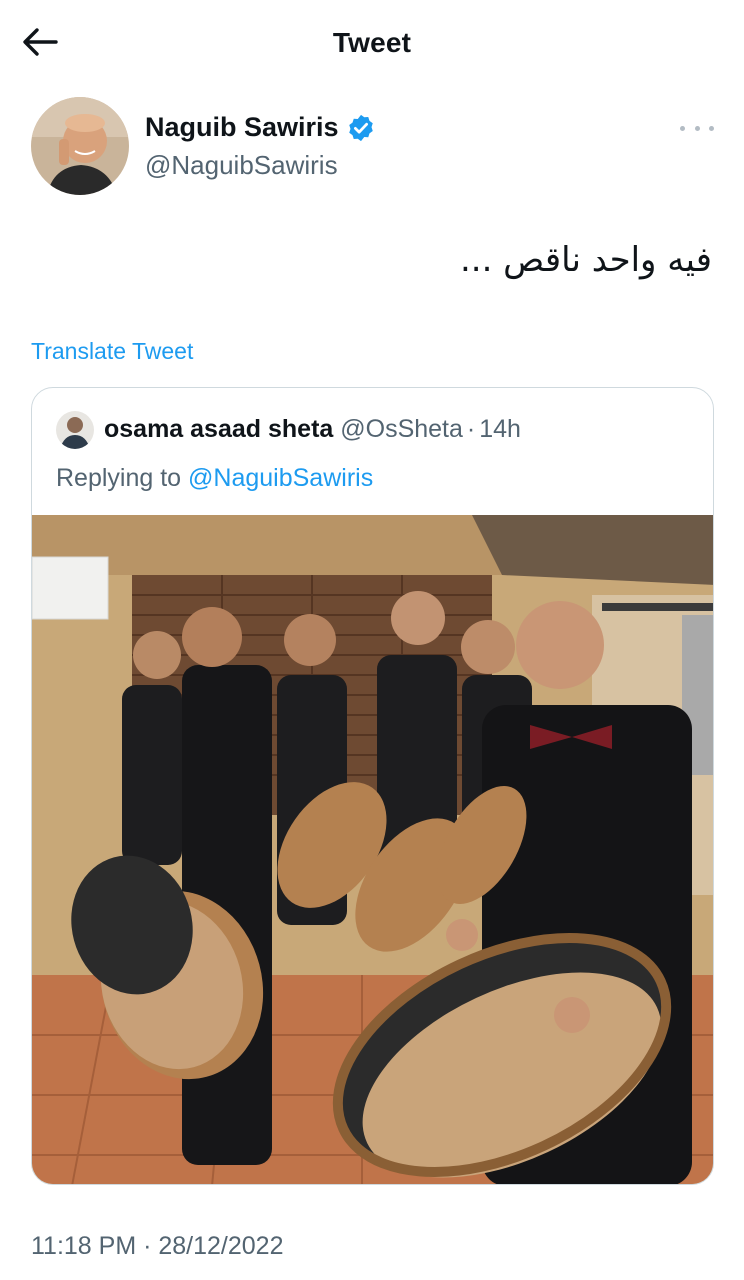  I want to click on more-options-button, so click(697, 128).